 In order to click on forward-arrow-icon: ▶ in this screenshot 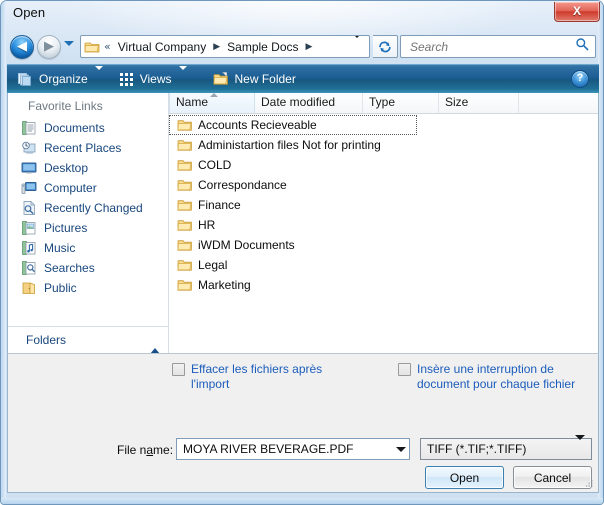, I will do `click(49, 46)`.